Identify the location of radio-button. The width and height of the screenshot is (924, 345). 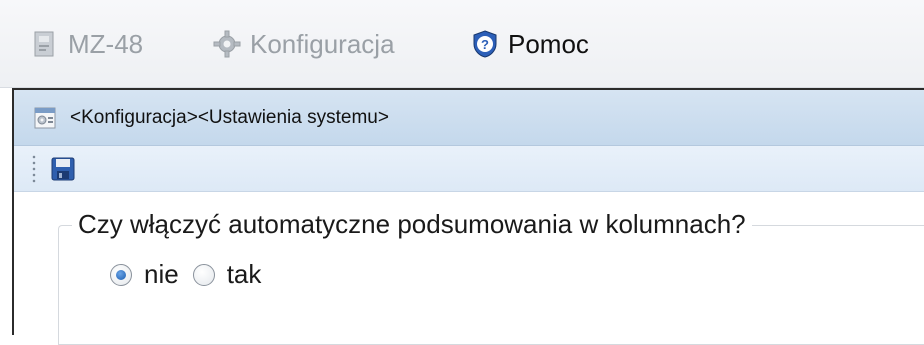
(203, 274).